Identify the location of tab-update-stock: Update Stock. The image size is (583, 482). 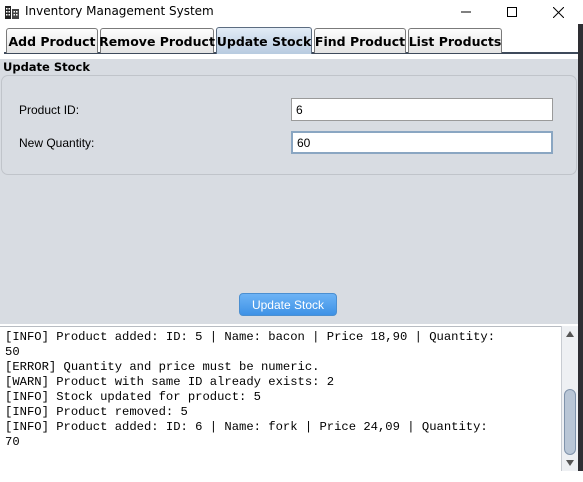
(264, 40).